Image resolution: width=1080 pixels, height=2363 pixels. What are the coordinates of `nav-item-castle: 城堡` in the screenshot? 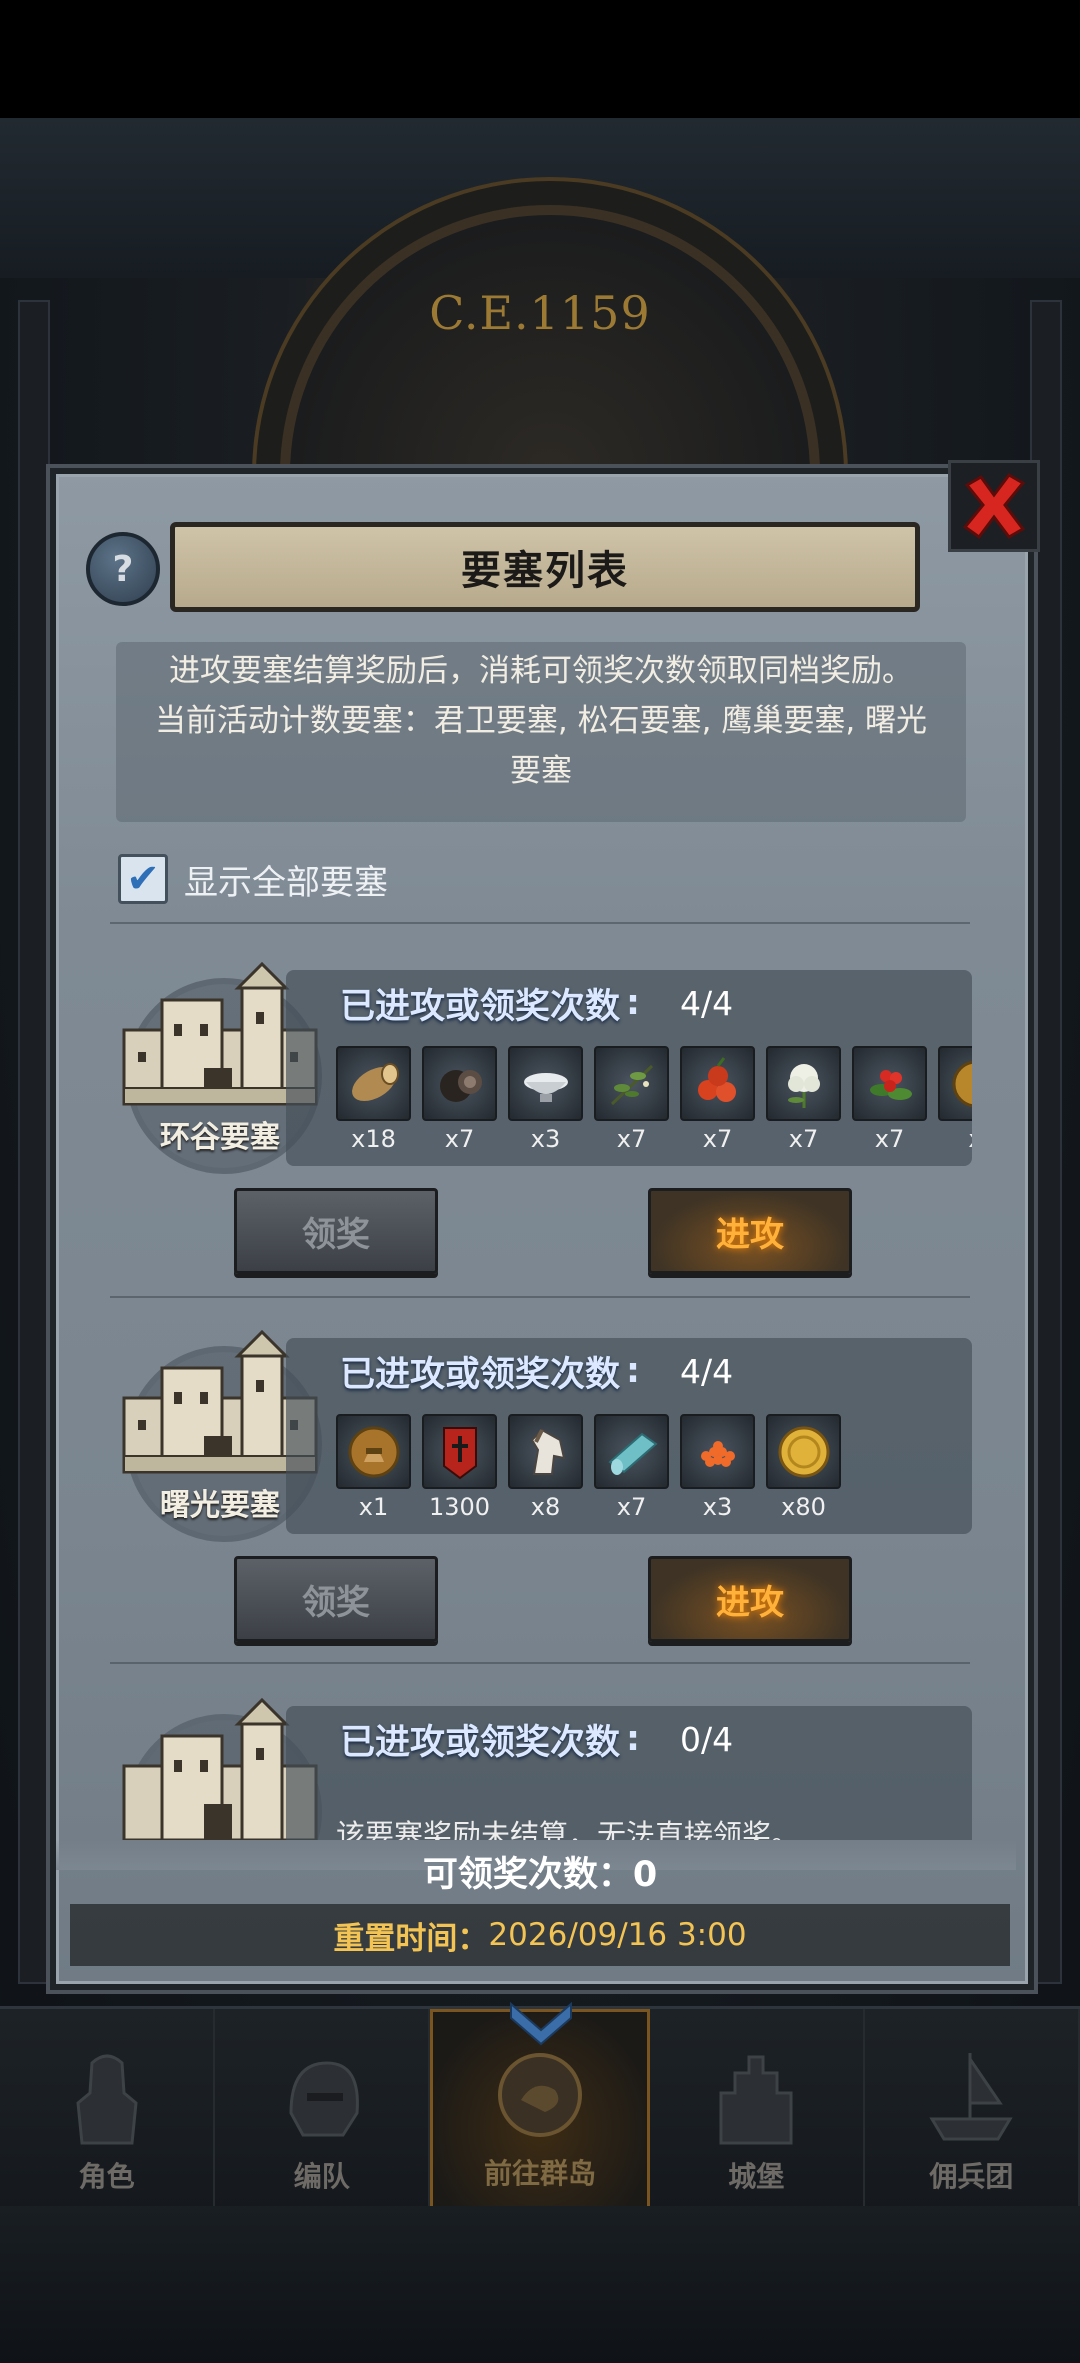 It's located at (757, 2109).